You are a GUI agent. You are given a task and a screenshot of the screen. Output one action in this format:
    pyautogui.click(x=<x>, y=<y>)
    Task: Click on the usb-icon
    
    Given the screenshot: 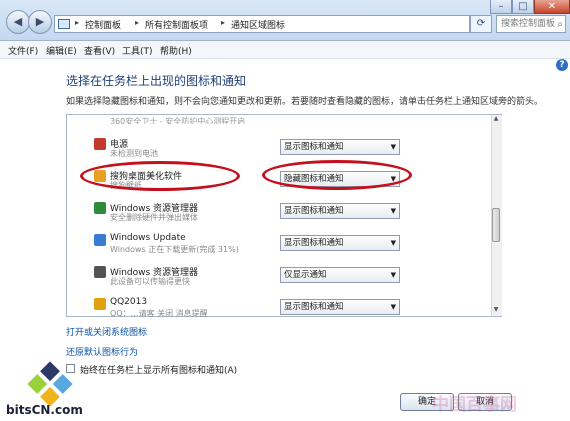 What is the action you would take?
    pyautogui.click(x=100, y=272)
    